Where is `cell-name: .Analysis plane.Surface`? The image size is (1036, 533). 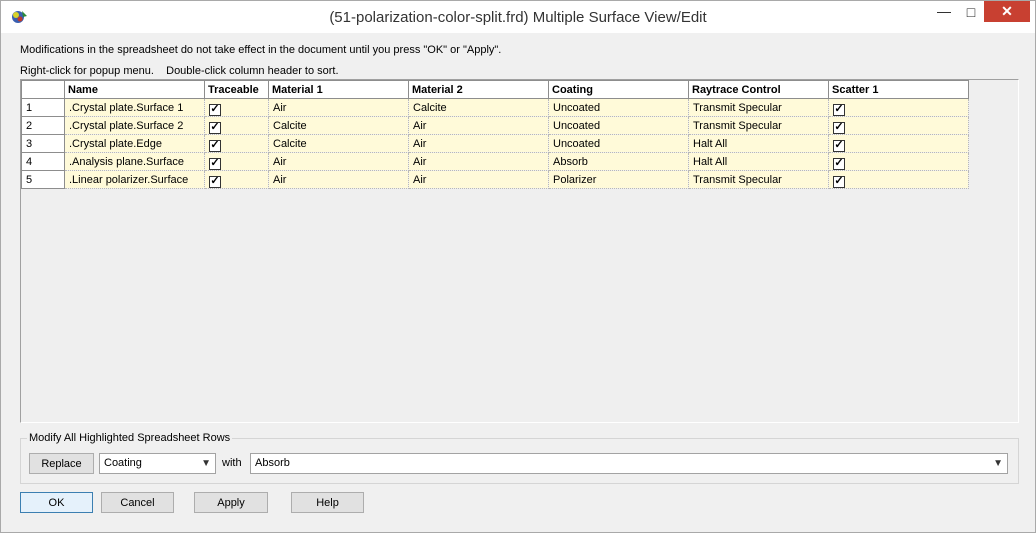 cell-name: .Analysis plane.Surface is located at coordinates (134, 161).